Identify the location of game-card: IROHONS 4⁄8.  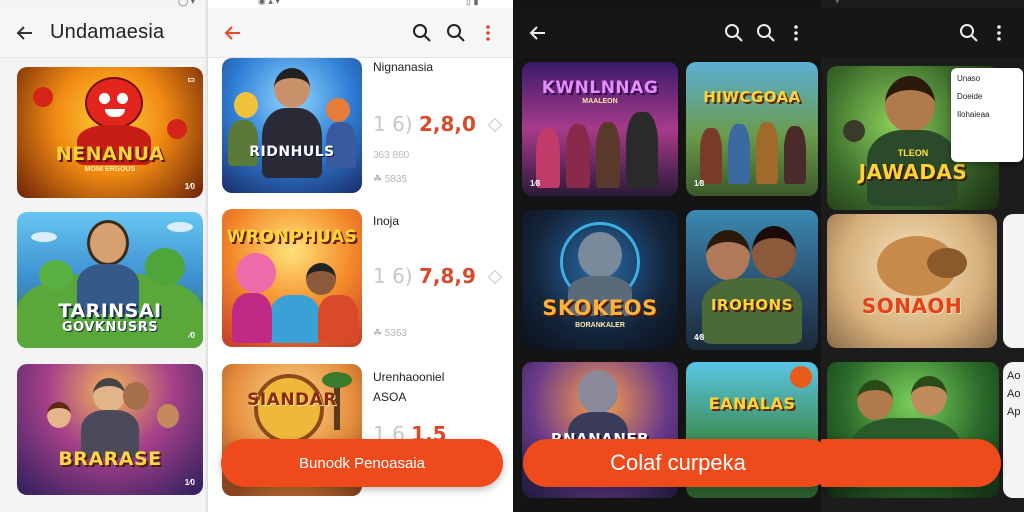
(752, 280).